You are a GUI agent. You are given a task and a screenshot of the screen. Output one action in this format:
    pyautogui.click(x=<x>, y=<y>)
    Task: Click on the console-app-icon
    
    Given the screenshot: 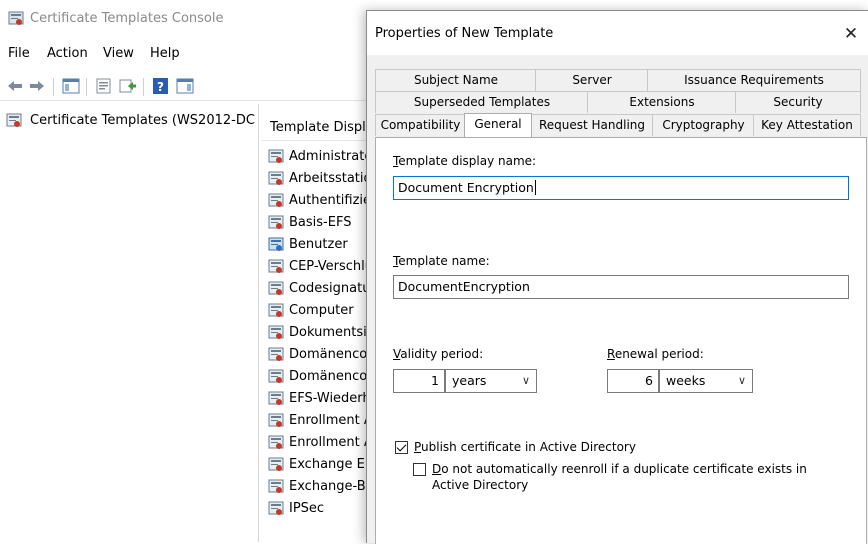 What is the action you would take?
    pyautogui.click(x=16, y=19)
    